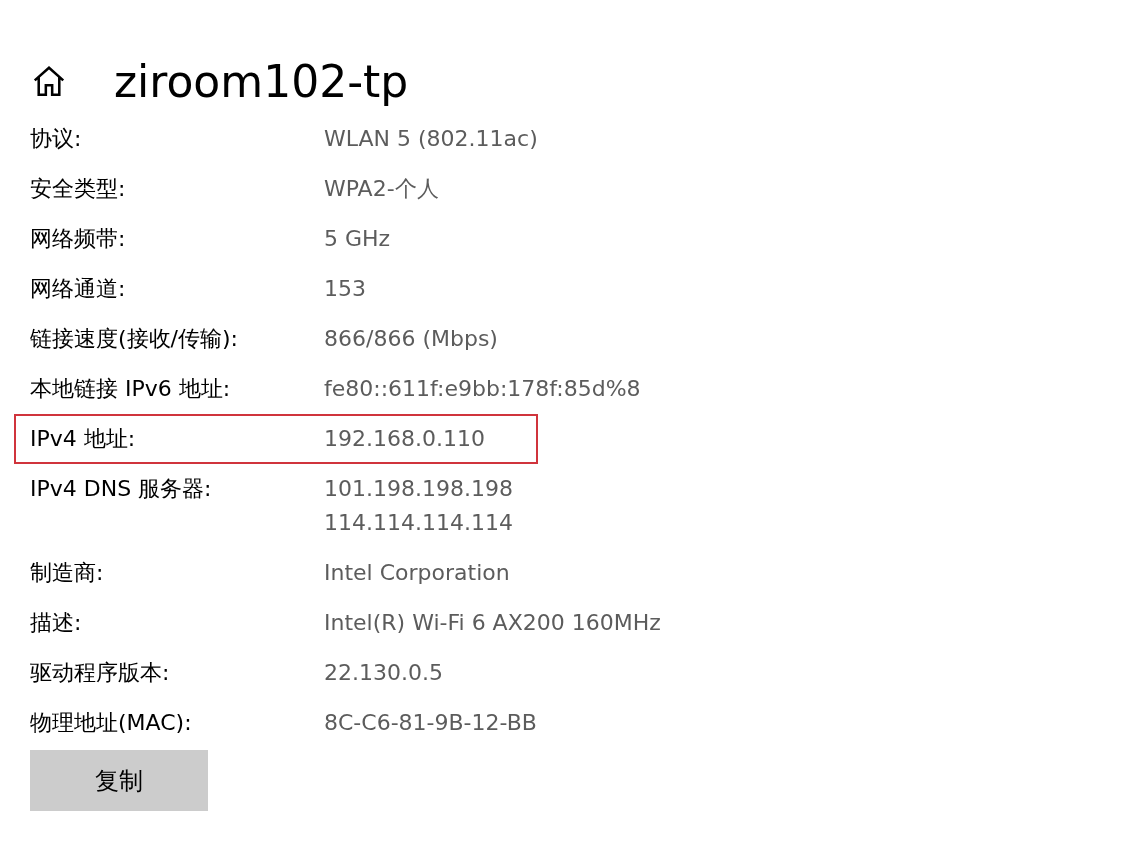  I want to click on property-value: fe80::611f:e9bb:178f:85d%8, so click(482, 389).